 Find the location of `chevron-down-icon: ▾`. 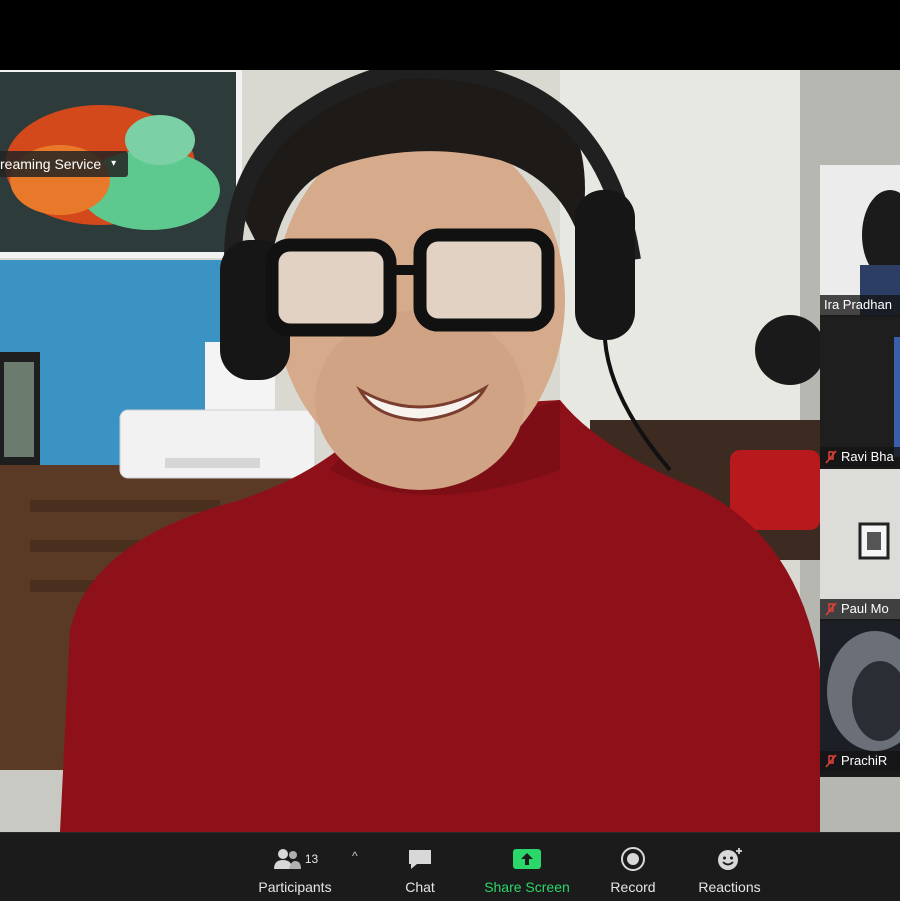

chevron-down-icon: ▾ is located at coordinates (114, 163).